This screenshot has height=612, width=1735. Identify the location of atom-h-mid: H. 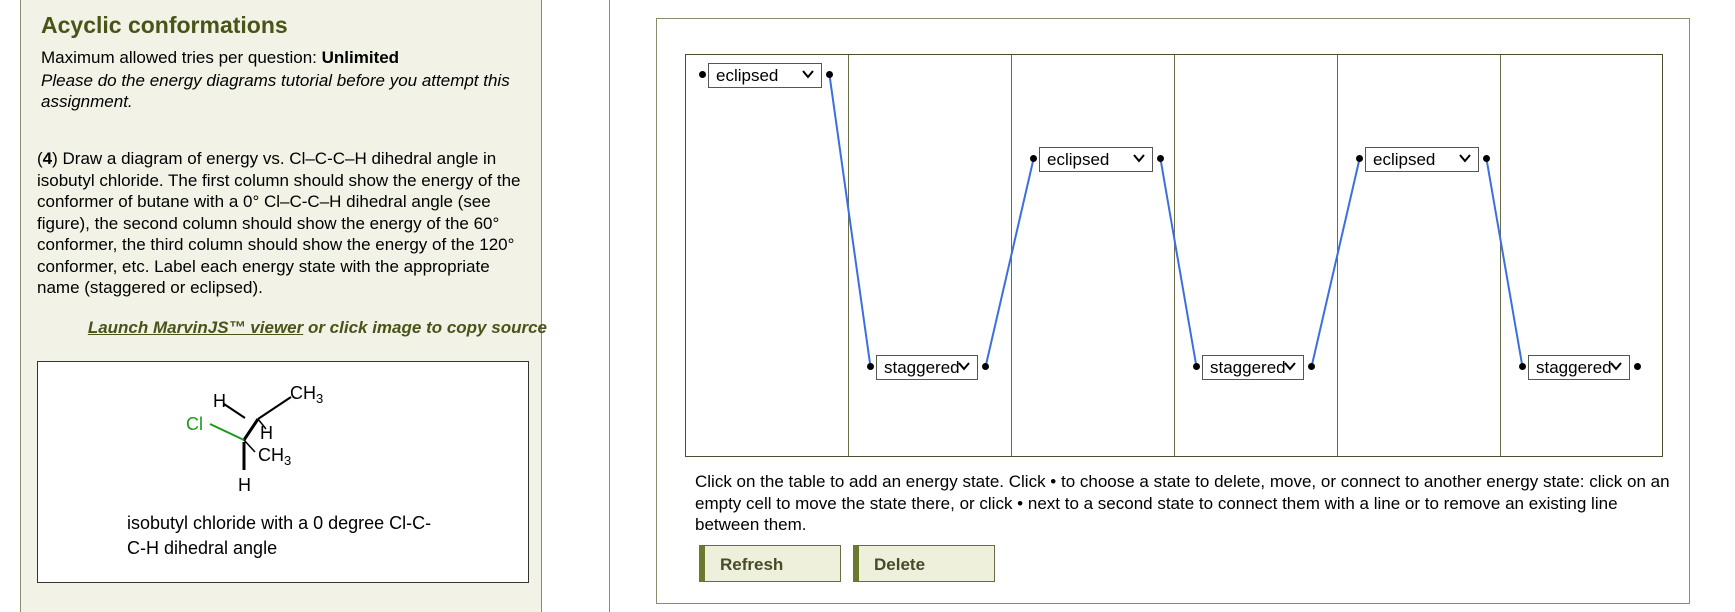
(266, 433).